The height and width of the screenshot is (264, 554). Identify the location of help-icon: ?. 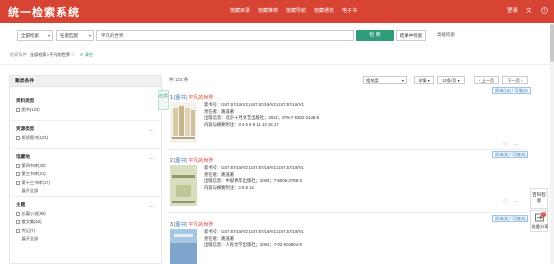
(544, 10).